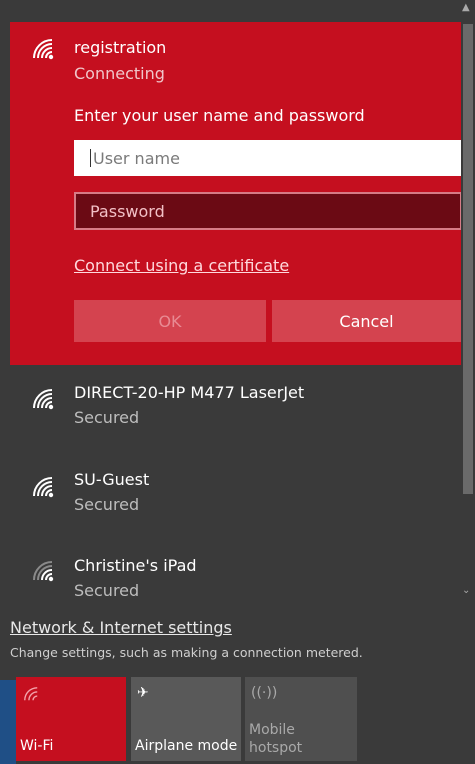  I want to click on flyout-top-strip, so click(235, 11).